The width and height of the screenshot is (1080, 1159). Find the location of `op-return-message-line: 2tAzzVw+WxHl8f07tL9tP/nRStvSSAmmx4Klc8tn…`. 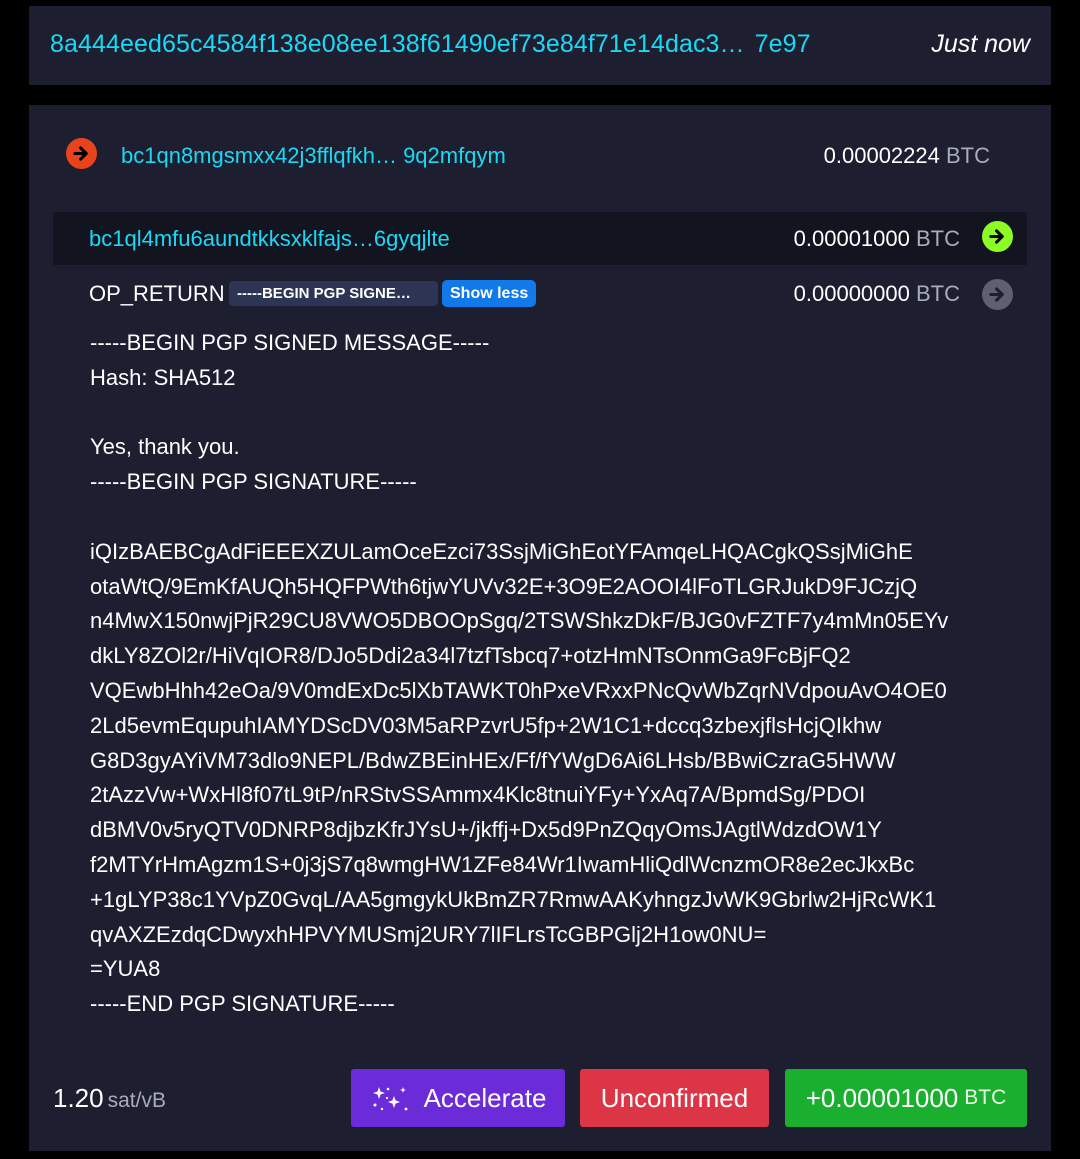

op-return-message-line: 2tAzzVw+WxHl8f07tL9tP/nRStvSSAmmx4Klc8tn… is located at coordinates (478, 795).